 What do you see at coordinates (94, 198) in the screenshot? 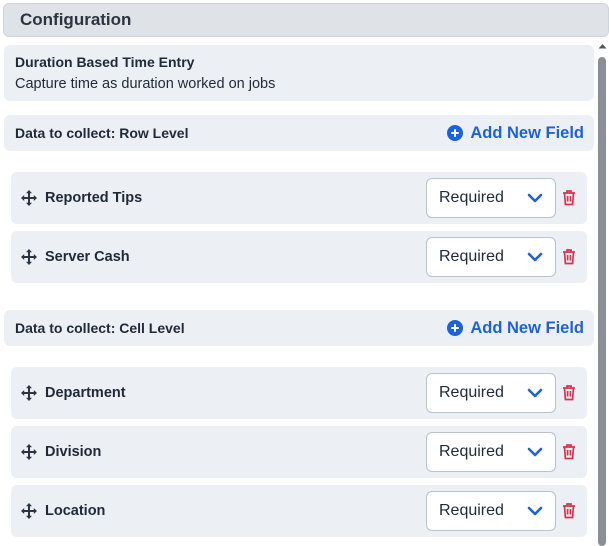
I see `field-label: Reported Tips` at bounding box center [94, 198].